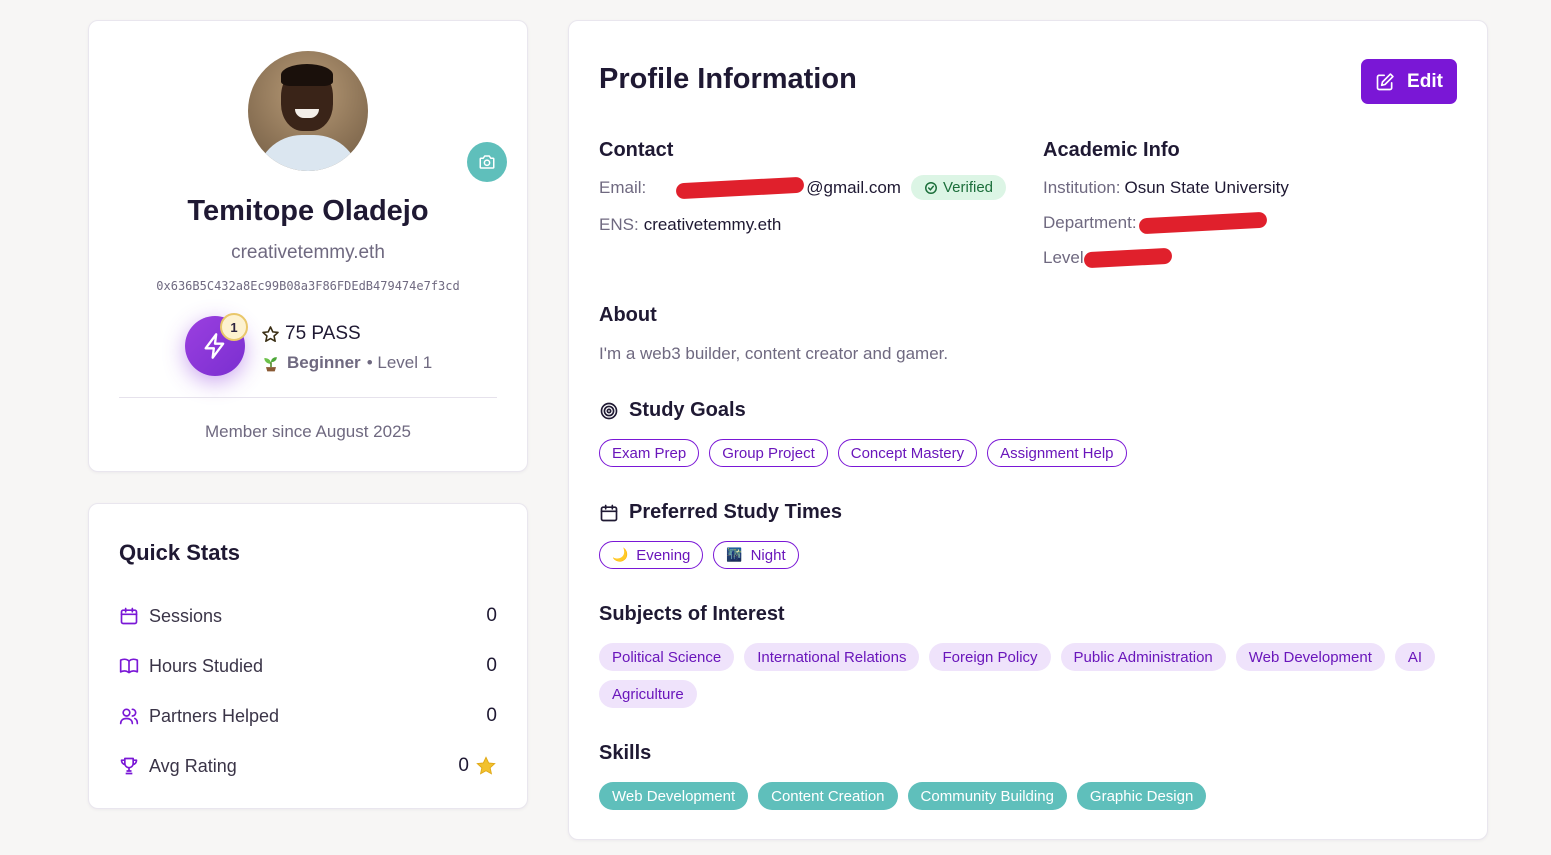 The image size is (1551, 855). What do you see at coordinates (1063, 257) in the screenshot?
I see `level-label: Level` at bounding box center [1063, 257].